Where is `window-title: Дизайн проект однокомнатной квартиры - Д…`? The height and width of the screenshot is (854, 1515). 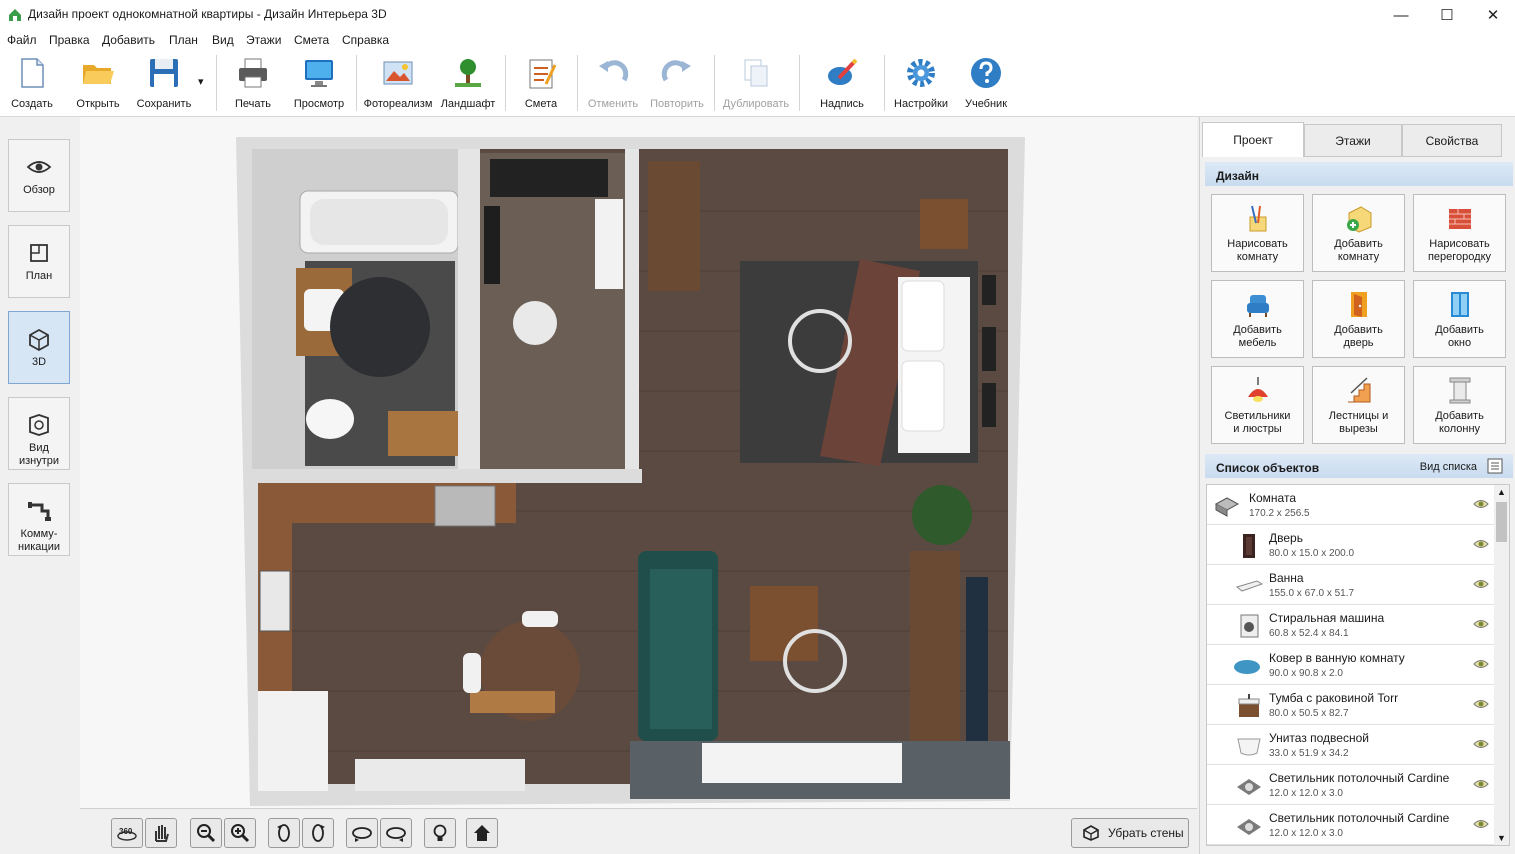 window-title: Дизайн проект однокомнатной квартиры - Д… is located at coordinates (207, 14).